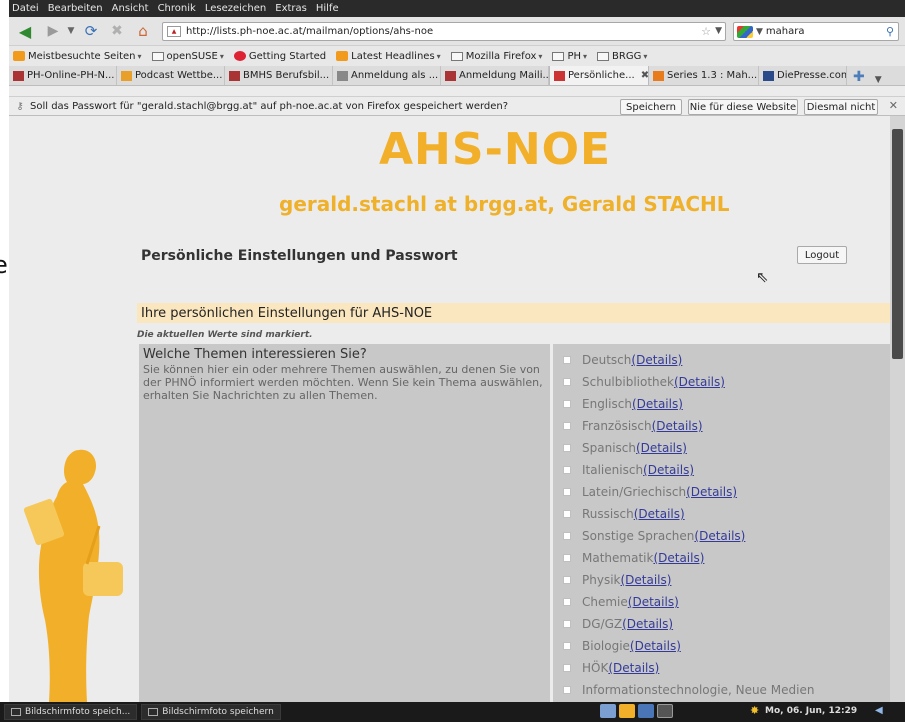 Image resolution: width=905 pixels, height=722 pixels. Describe the element at coordinates (893, 105) in the screenshot. I see `close-icon: ✕` at that location.